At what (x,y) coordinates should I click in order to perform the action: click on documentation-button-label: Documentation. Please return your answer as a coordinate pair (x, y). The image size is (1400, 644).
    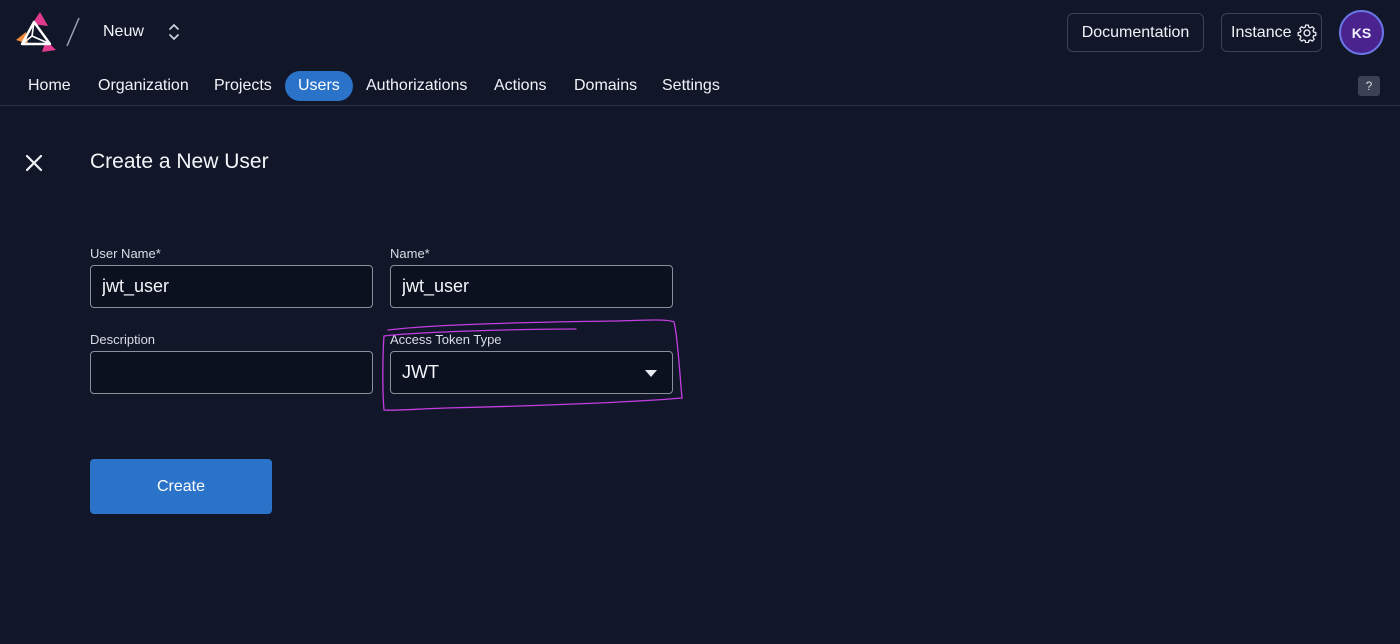
    Looking at the image, I should click on (1135, 32).